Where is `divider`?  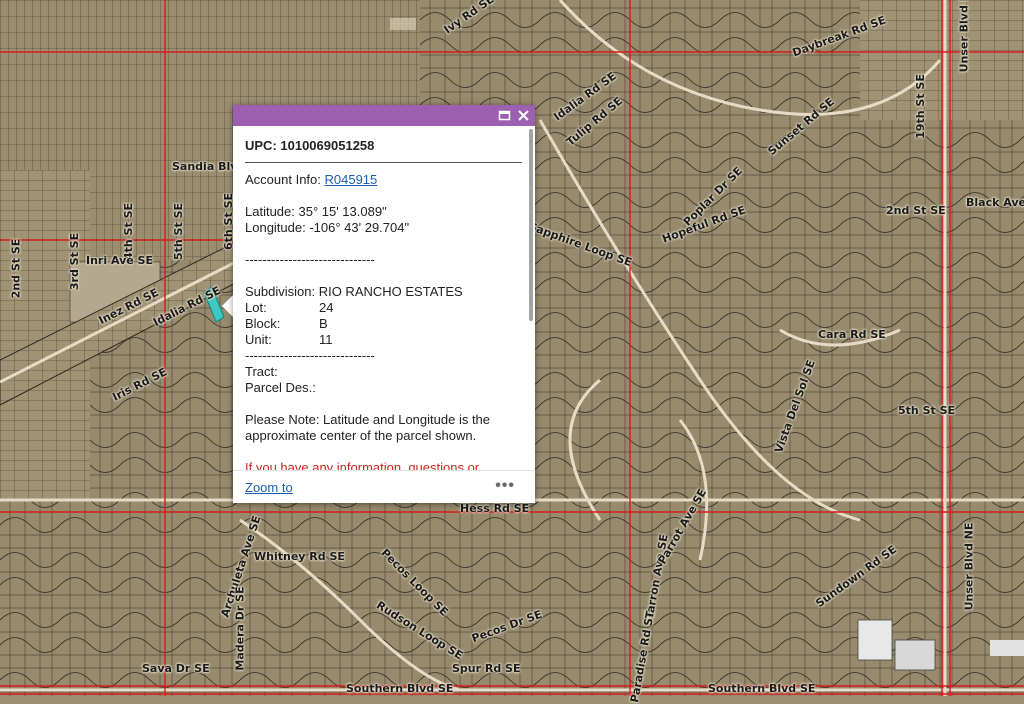 divider is located at coordinates (383, 162).